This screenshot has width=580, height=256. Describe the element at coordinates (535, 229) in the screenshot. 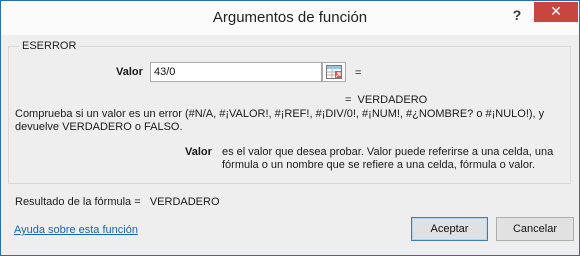

I see `cancel-button: Cancelar` at that location.